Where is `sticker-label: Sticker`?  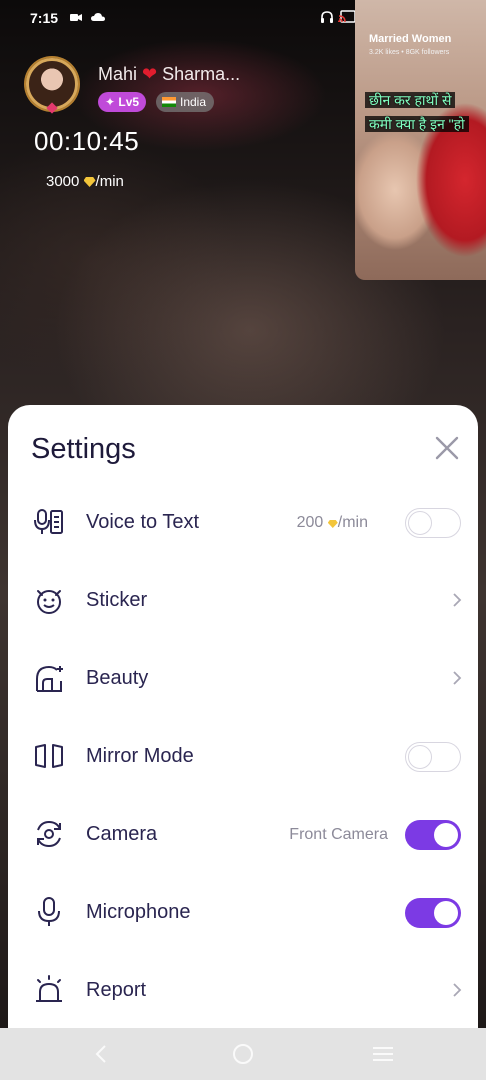 sticker-label: Sticker is located at coordinates (117, 600).